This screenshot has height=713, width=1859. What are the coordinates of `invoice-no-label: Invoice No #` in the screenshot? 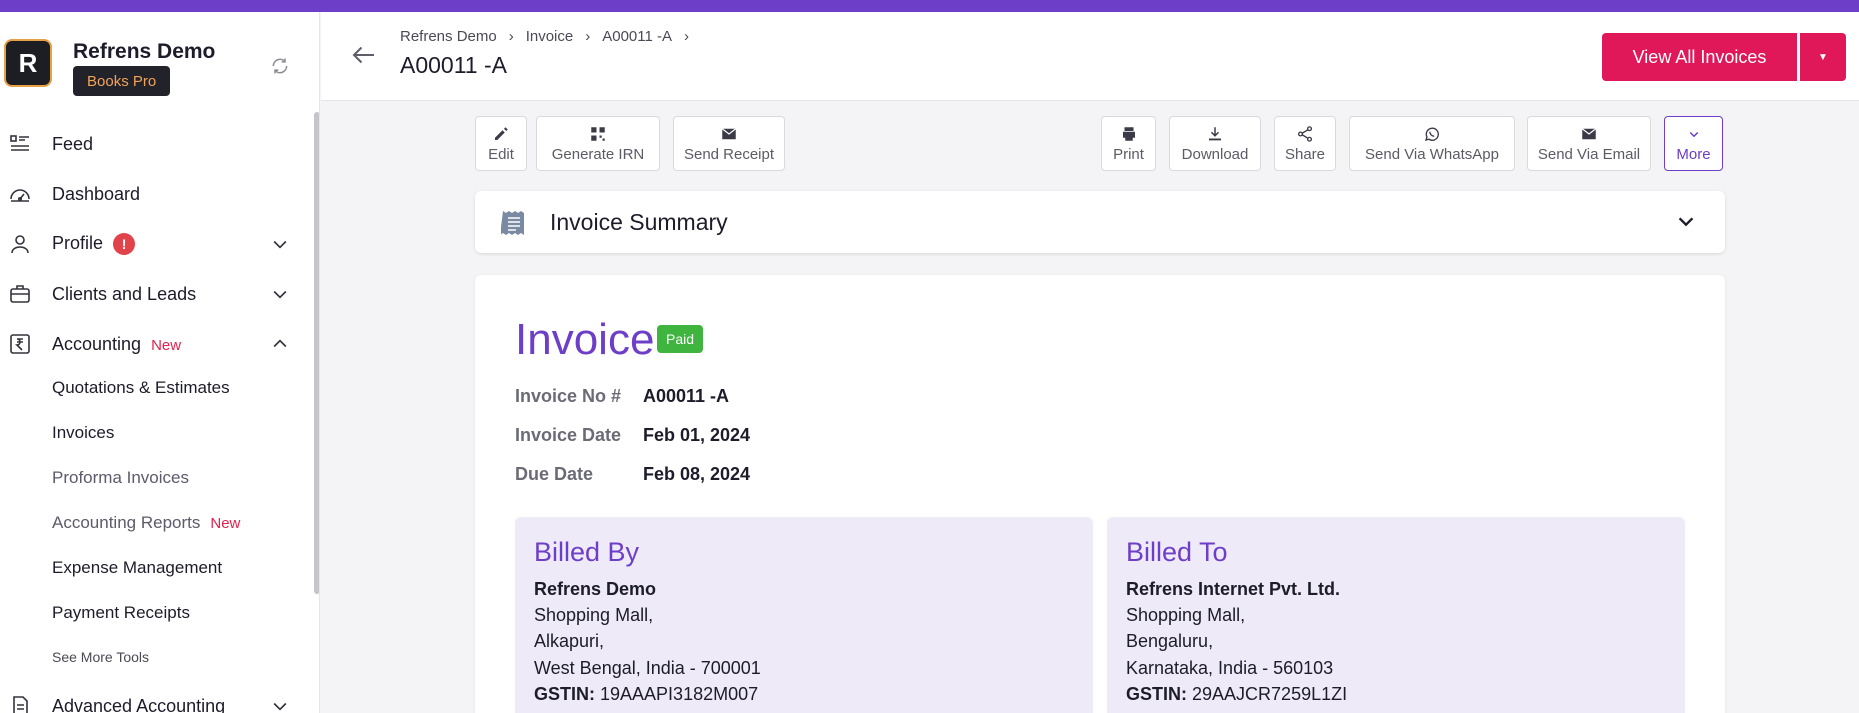 It's located at (568, 396).